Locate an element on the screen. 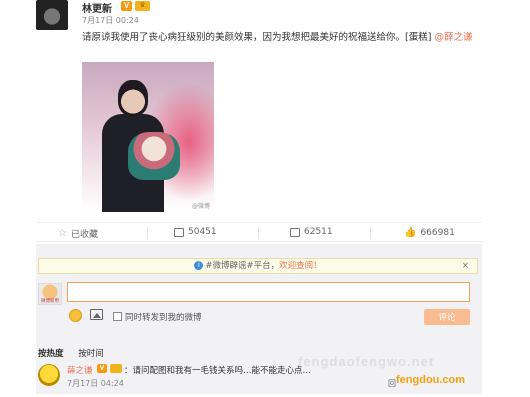 This screenshot has width=530, height=397. like-count: 666981 is located at coordinates (437, 232).